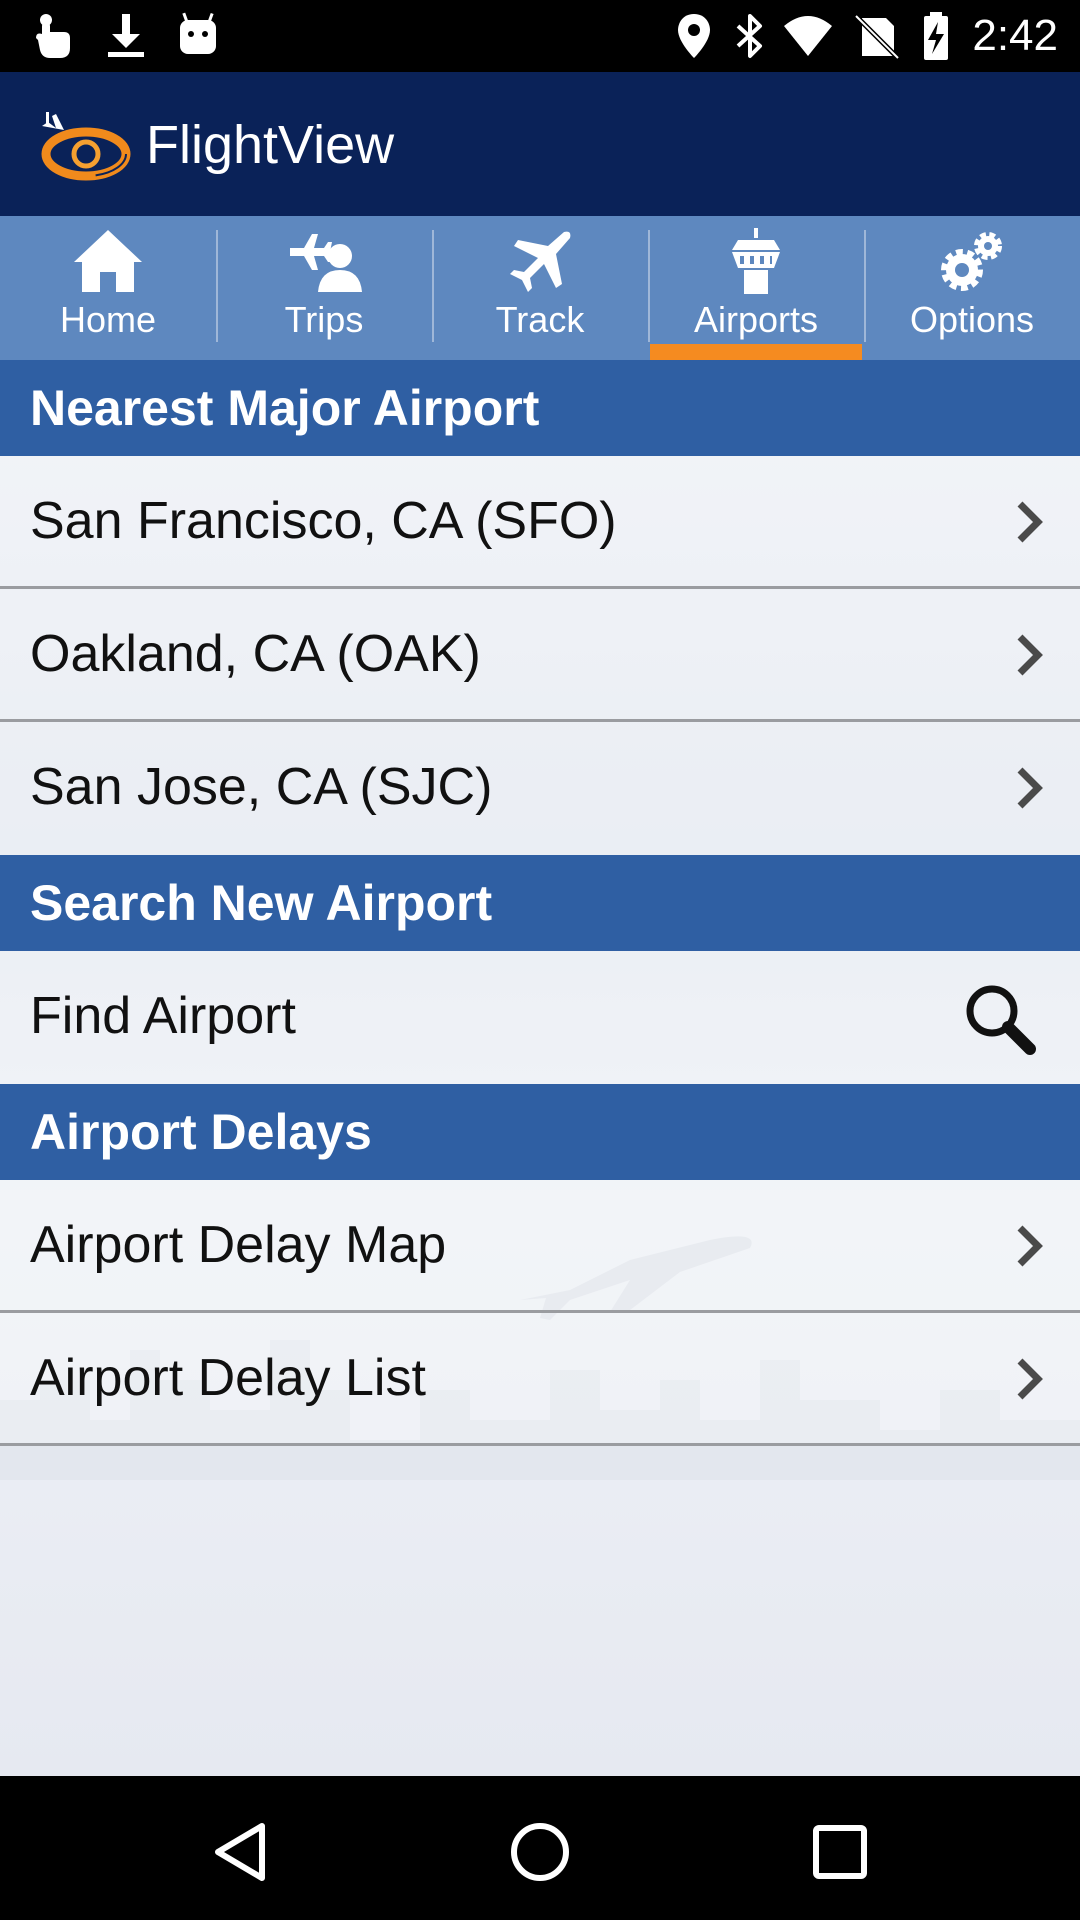 Image resolution: width=1080 pixels, height=1920 pixels. I want to click on tab-airports: Airports, so click(756, 288).